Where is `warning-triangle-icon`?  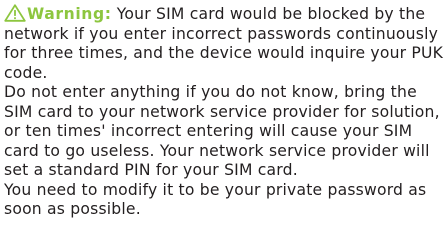 warning-triangle-icon is located at coordinates (15, 13).